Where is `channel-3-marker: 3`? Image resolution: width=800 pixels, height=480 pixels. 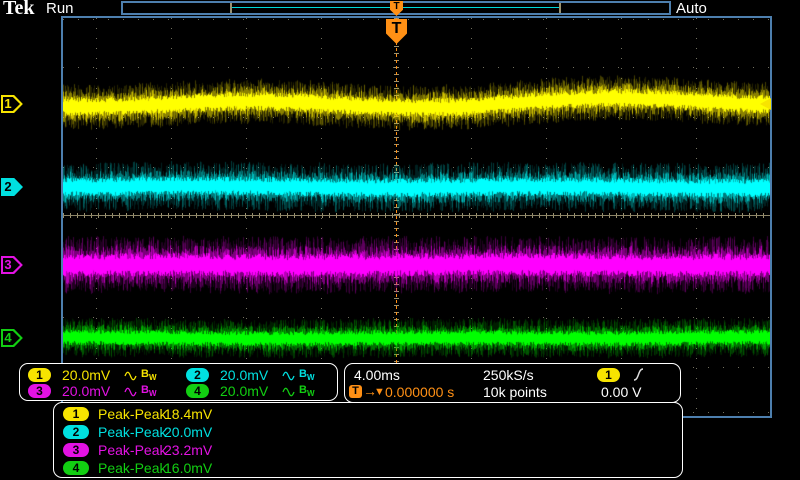
channel-3-marker: 3 is located at coordinates (12, 265).